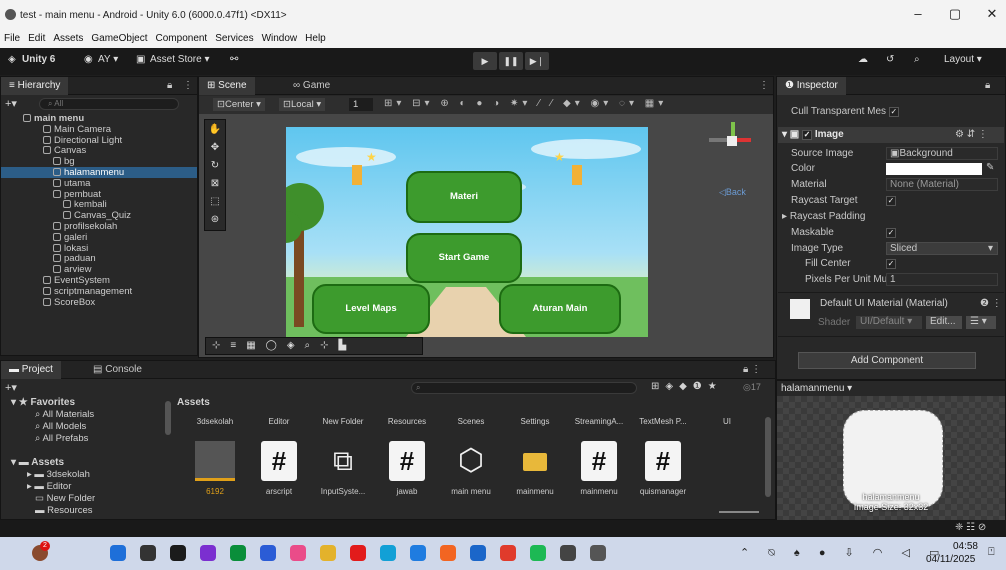 Image resolution: width=1006 pixels, height=570 pixels. What do you see at coordinates (981, 322) in the screenshot?
I see `shader-options-button: ☰ ▾` at bounding box center [981, 322].